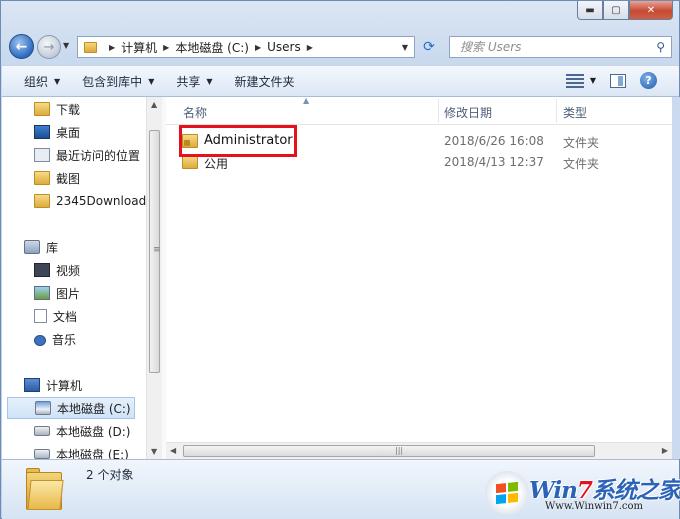 This screenshot has height=519, width=680. I want to click on nav-item-music: 音乐, so click(55, 339).